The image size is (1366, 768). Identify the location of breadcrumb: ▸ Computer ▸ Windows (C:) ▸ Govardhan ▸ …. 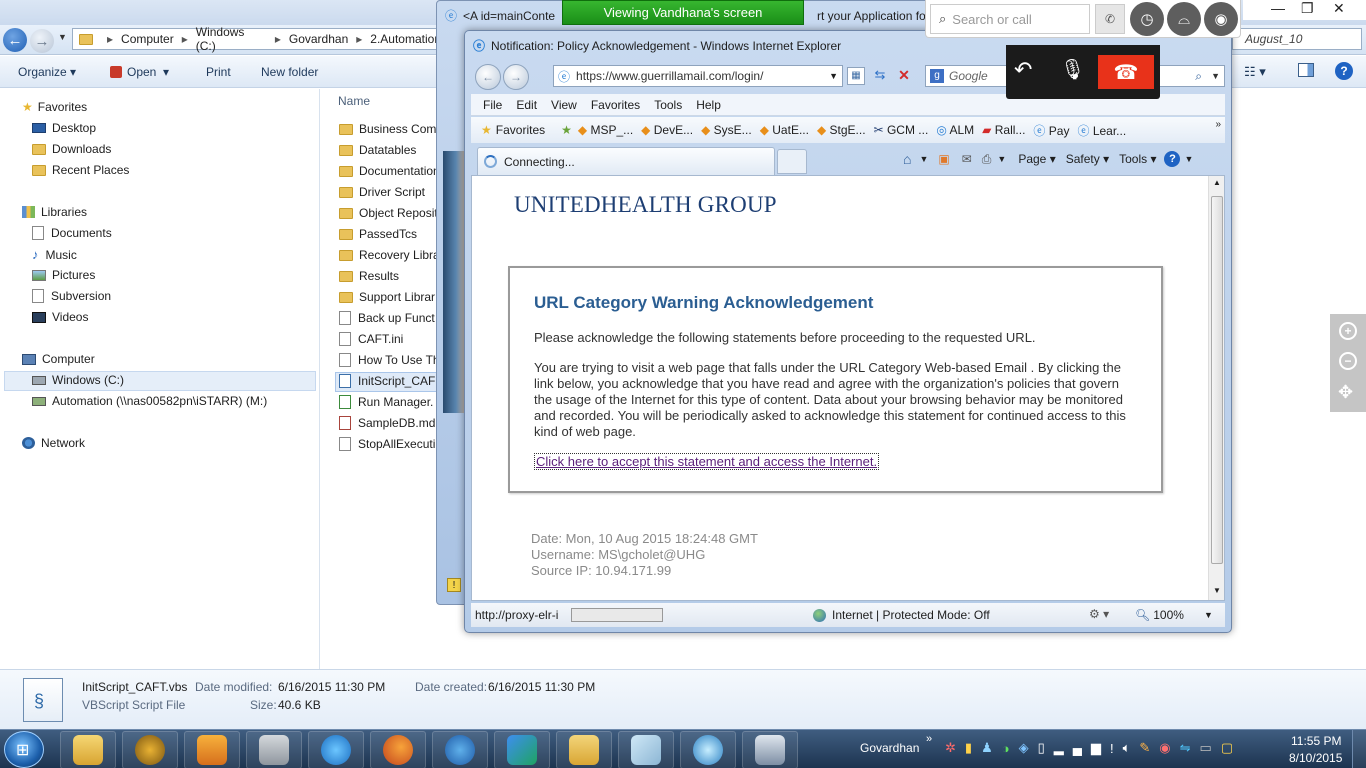
(257, 39).